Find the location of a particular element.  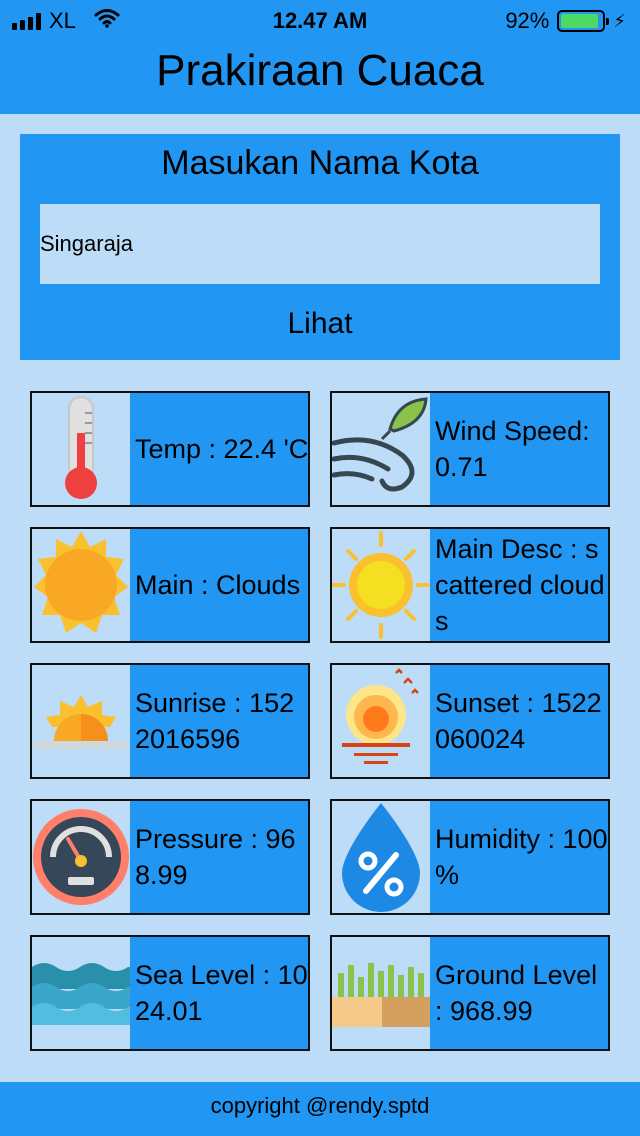

main-description-value: Main Desc : scattered clouds is located at coordinates (520, 585).